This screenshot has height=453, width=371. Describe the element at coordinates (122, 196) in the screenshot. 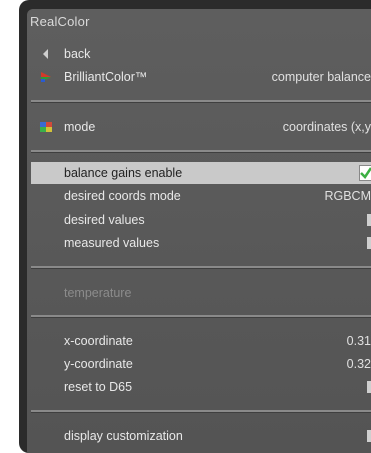

I see `menu-item-label: desired coords mode` at that location.